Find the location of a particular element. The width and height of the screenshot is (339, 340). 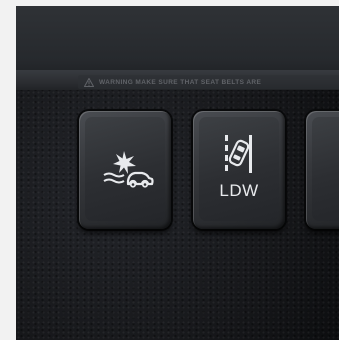

warning-label: WARNING MAKE SURE THAT SEAT BELTS ARE is located at coordinates (208, 82).